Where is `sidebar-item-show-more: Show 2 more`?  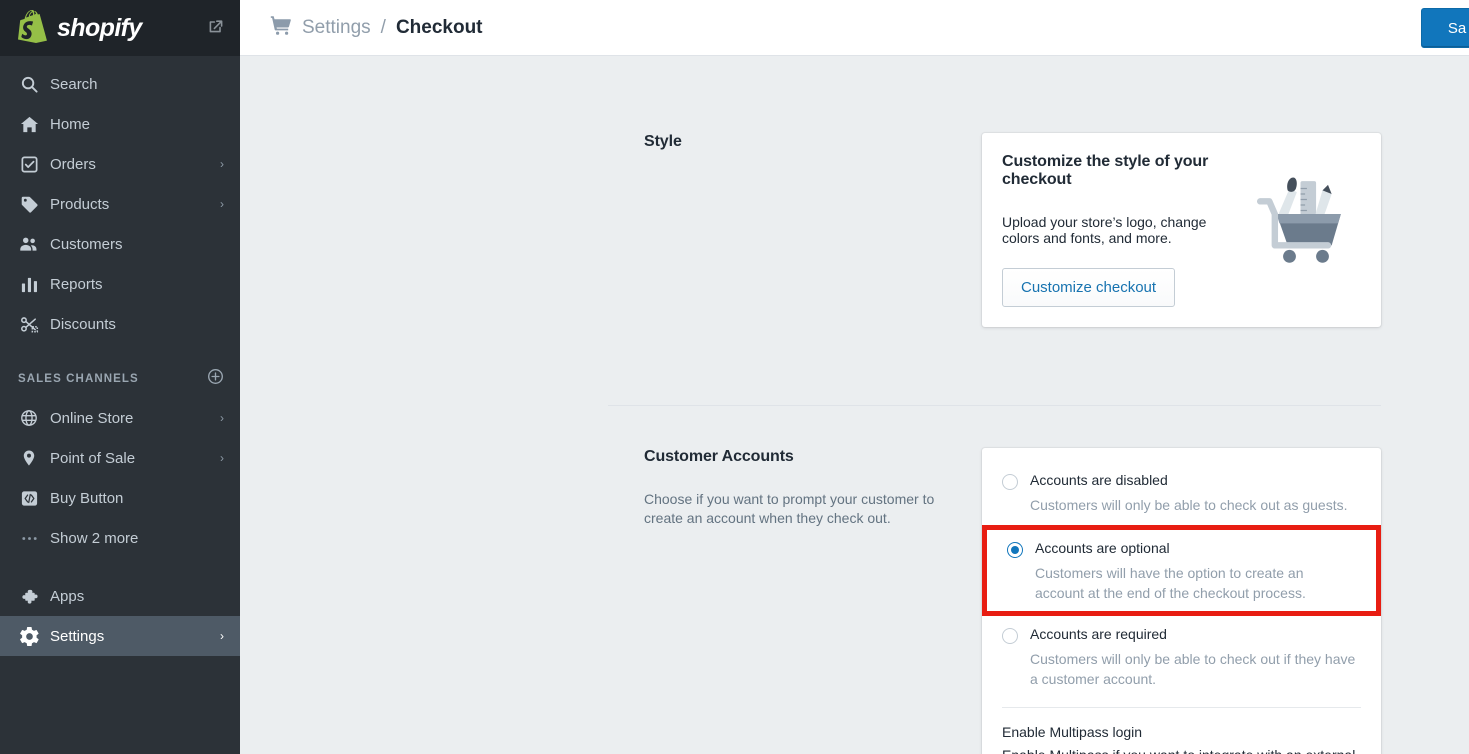
sidebar-item-show-more: Show 2 more is located at coordinates (120, 538).